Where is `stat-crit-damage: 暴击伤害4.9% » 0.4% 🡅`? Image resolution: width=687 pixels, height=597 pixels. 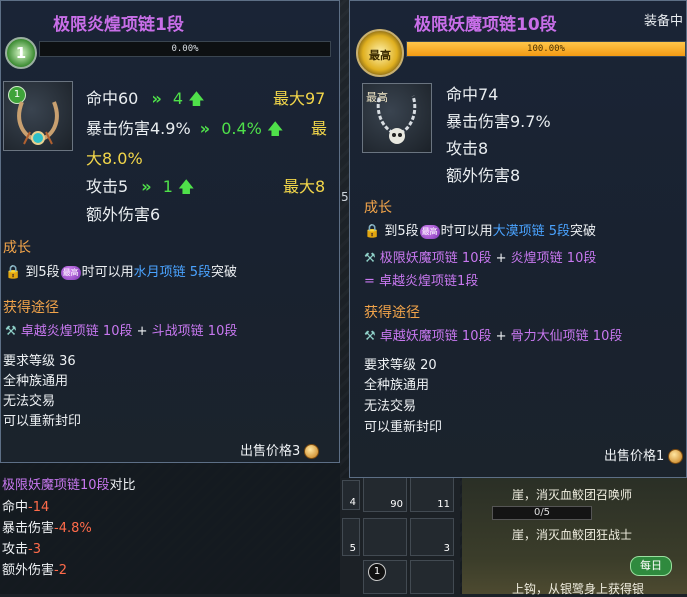
stat-crit-damage: 暴击伤害4.9% » 0.4% 🡅 is located at coordinates (185, 128).